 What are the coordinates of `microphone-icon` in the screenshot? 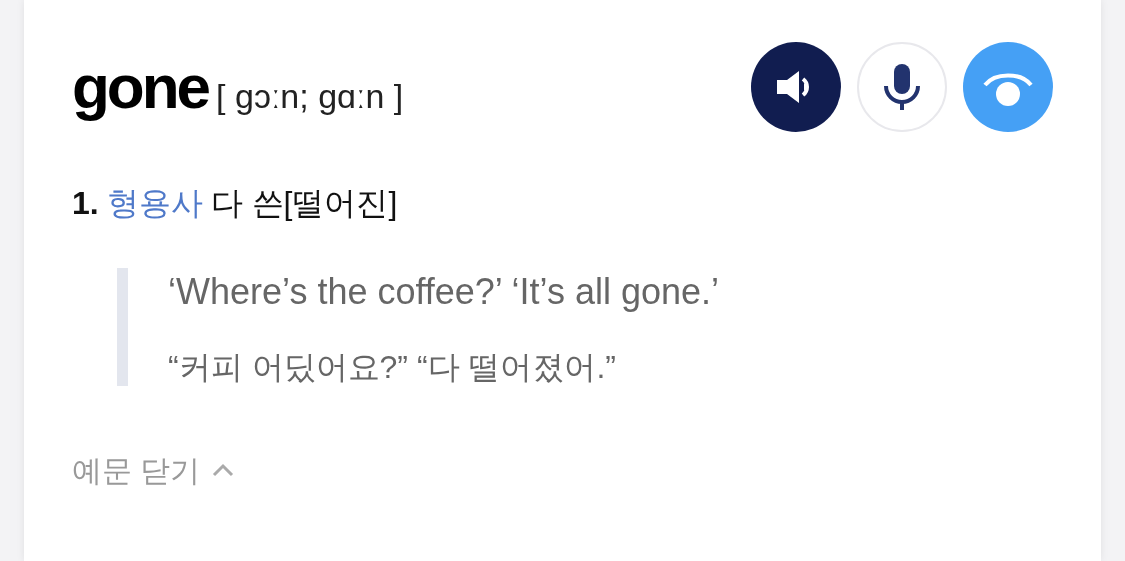 It's located at (902, 87).